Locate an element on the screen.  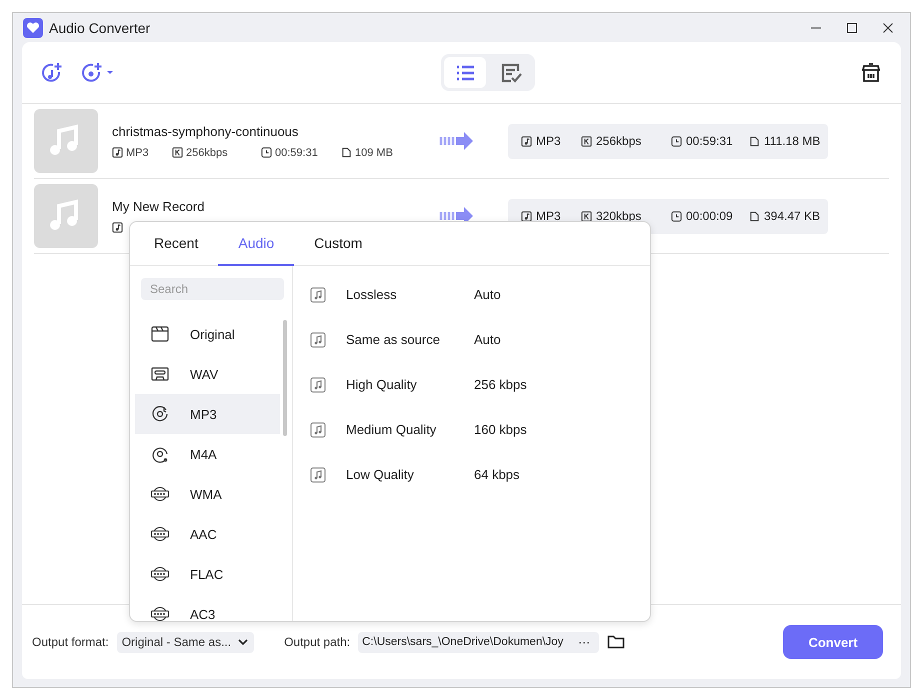
window-title: Audio Converter is located at coordinates (99, 28).